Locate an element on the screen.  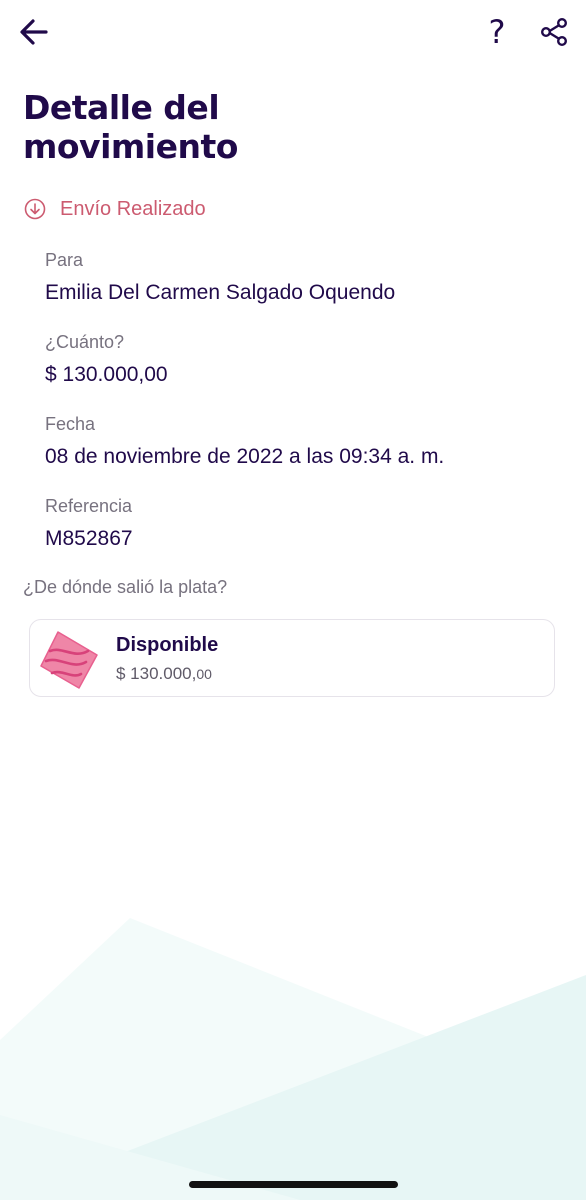
back-button is located at coordinates (34, 32).